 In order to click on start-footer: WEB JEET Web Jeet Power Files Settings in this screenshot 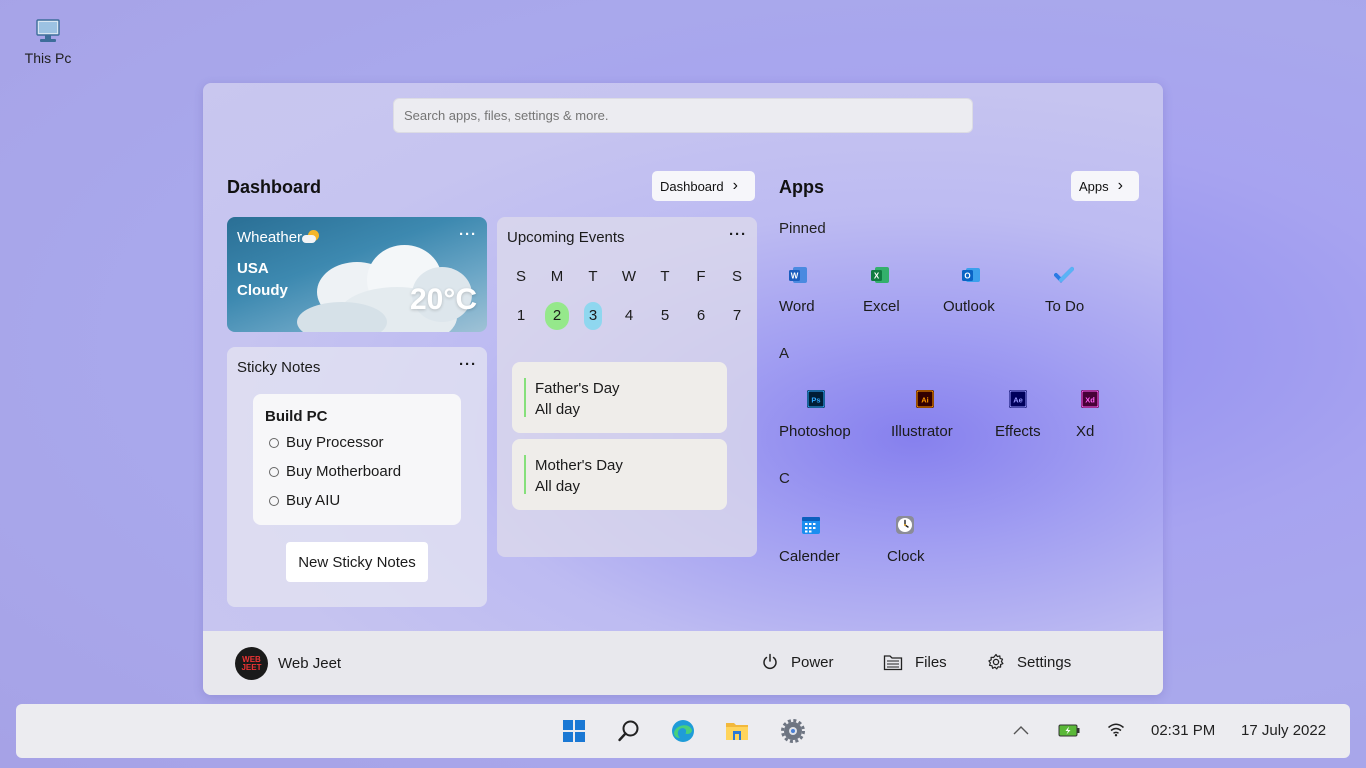, I will do `click(683, 663)`.